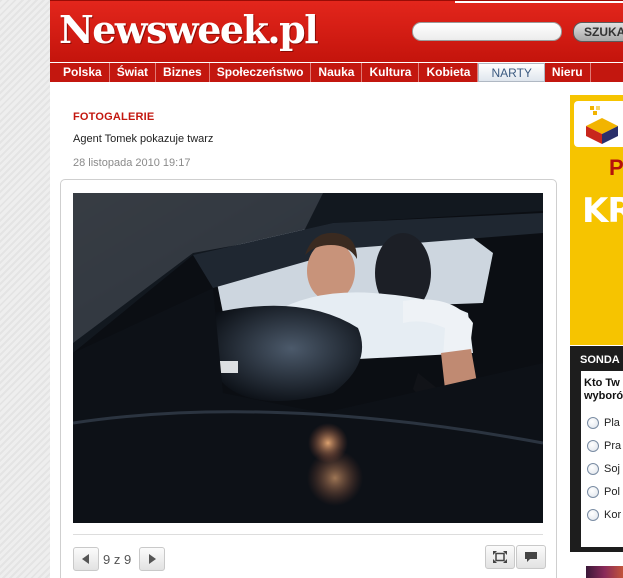 This screenshot has width=623, height=578. Describe the element at coordinates (183, 72) in the screenshot. I see `nav-item-biznes: Biznes` at that location.